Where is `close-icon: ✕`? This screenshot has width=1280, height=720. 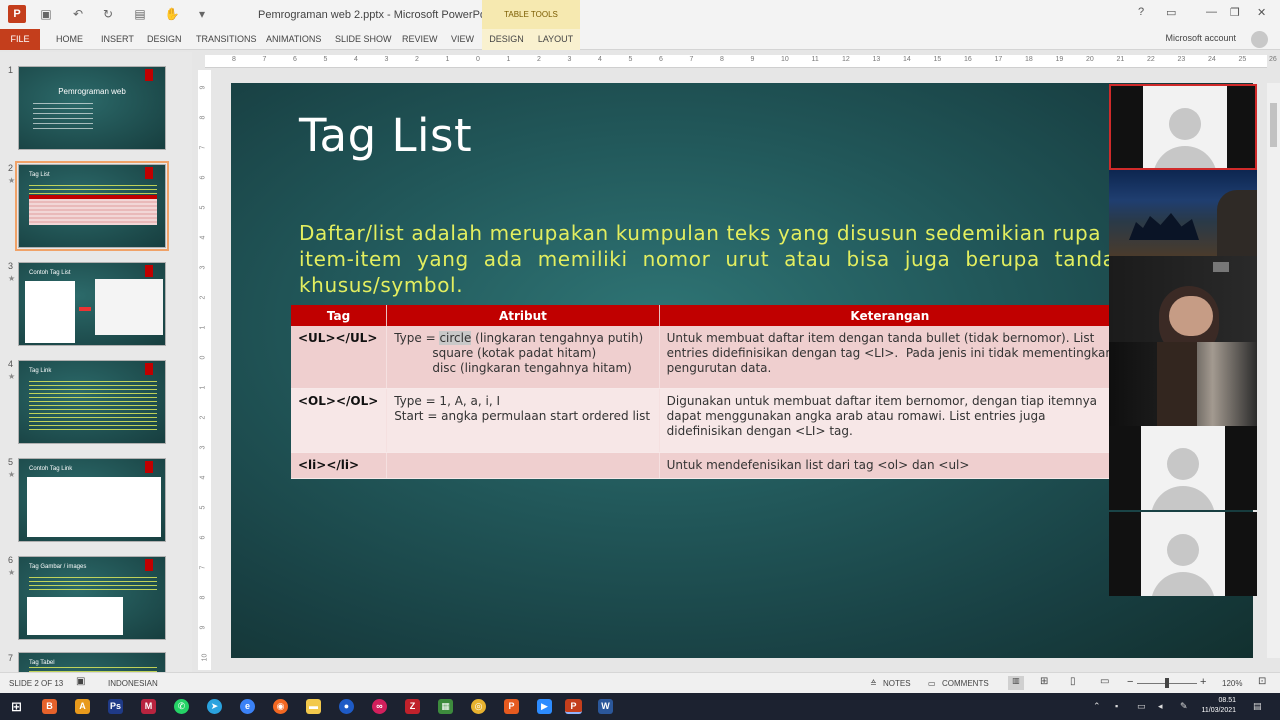 close-icon: ✕ is located at coordinates (1261, 12).